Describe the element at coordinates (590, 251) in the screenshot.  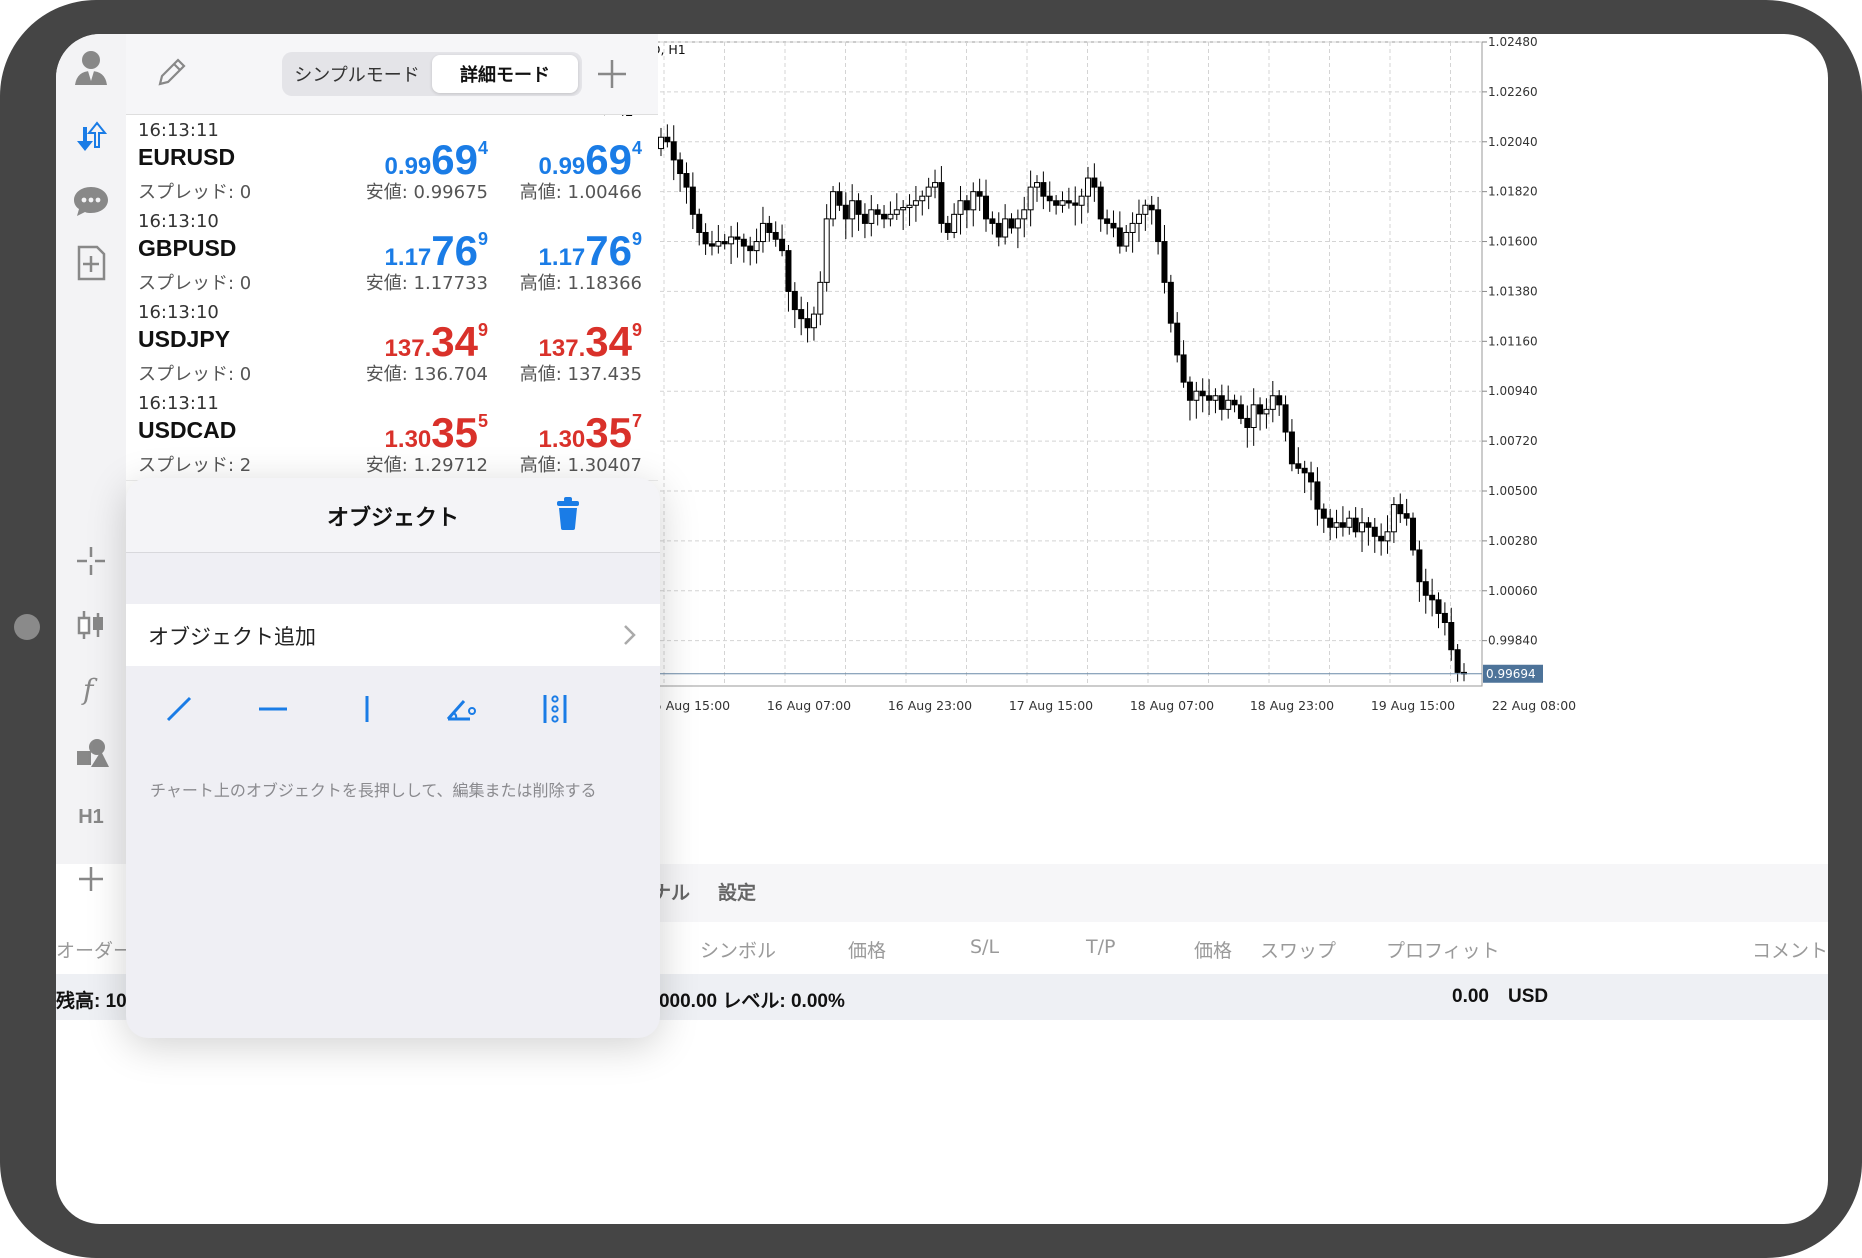
I see `ask-price: 1.17769` at that location.